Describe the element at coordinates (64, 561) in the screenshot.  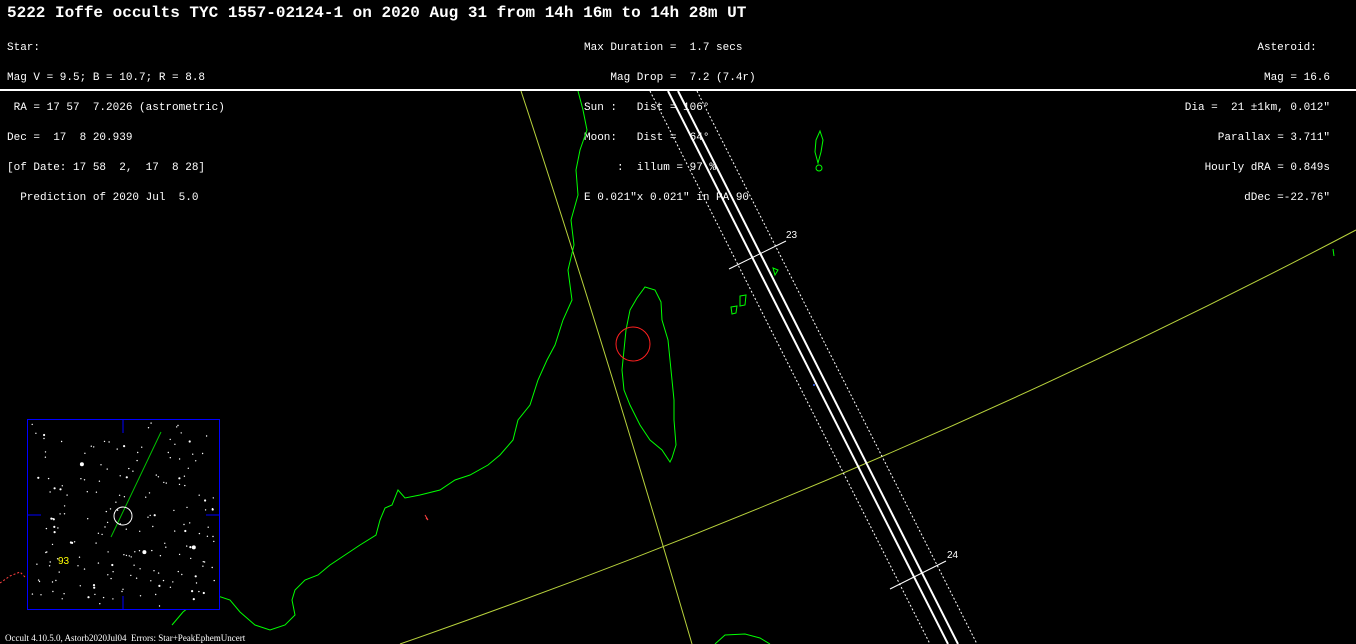
I see `inset-label: 93` at that location.